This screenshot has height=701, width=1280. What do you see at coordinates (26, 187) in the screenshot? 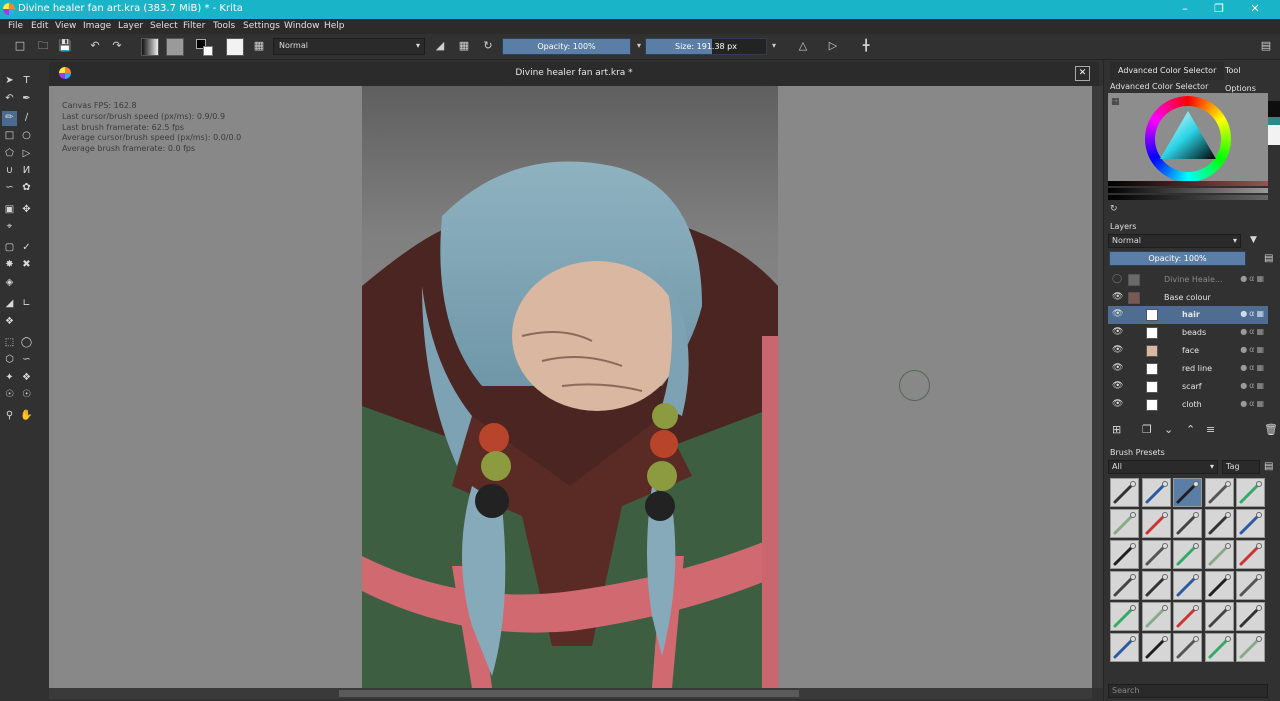
I see `multibrush-tool-icon: ✿` at bounding box center [26, 187].